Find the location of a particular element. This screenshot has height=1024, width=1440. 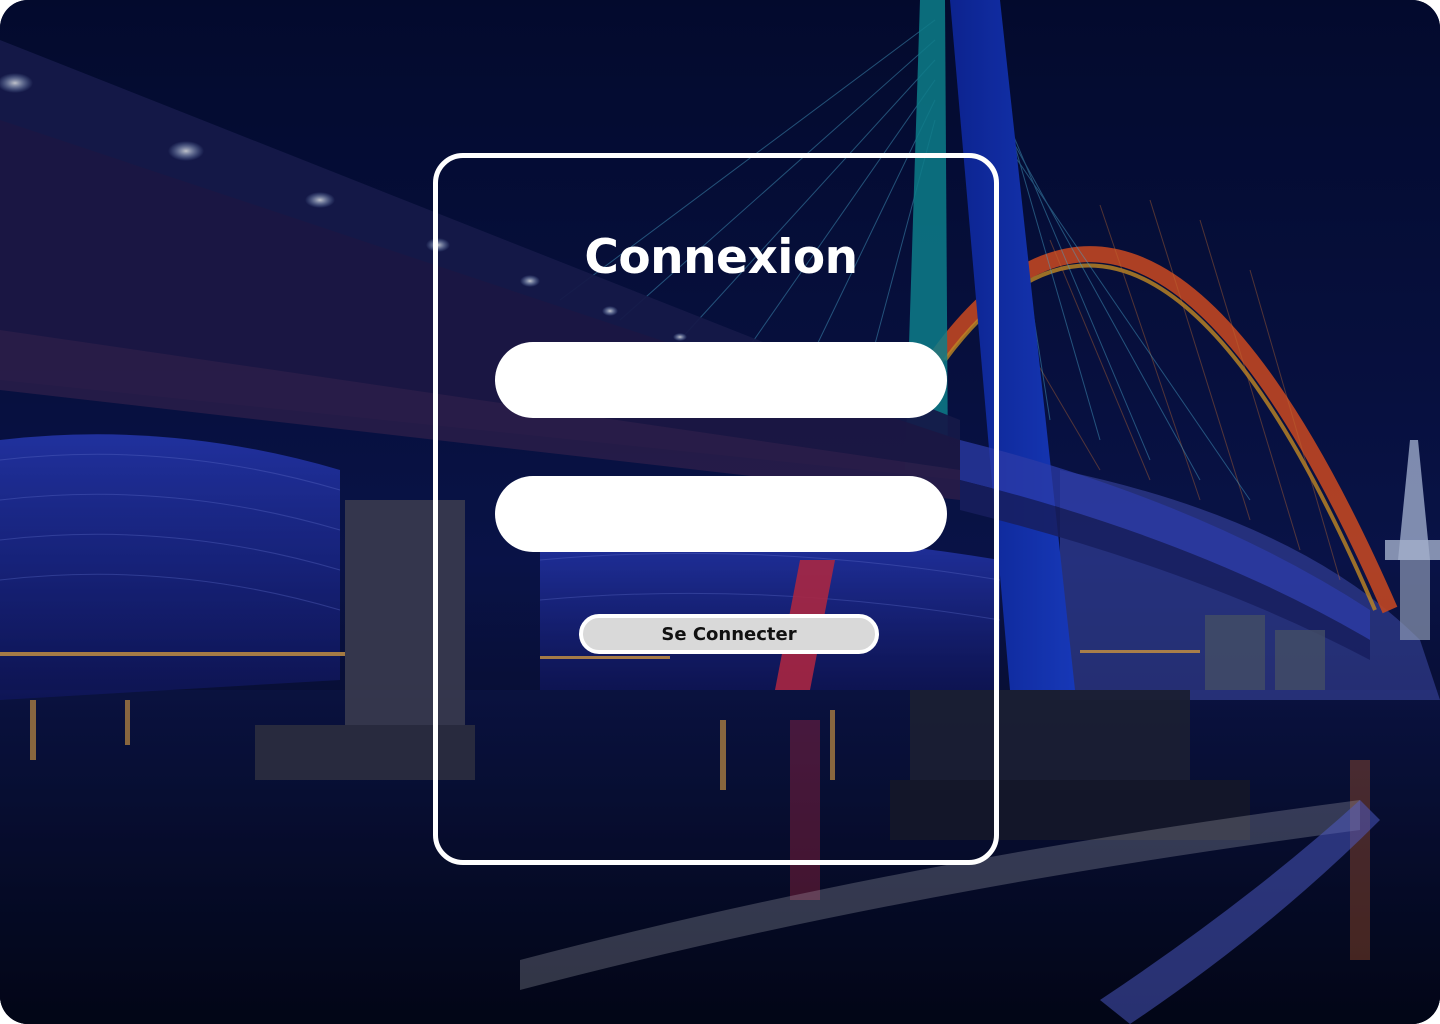

login-button: Se Connecter is located at coordinates (729, 634).